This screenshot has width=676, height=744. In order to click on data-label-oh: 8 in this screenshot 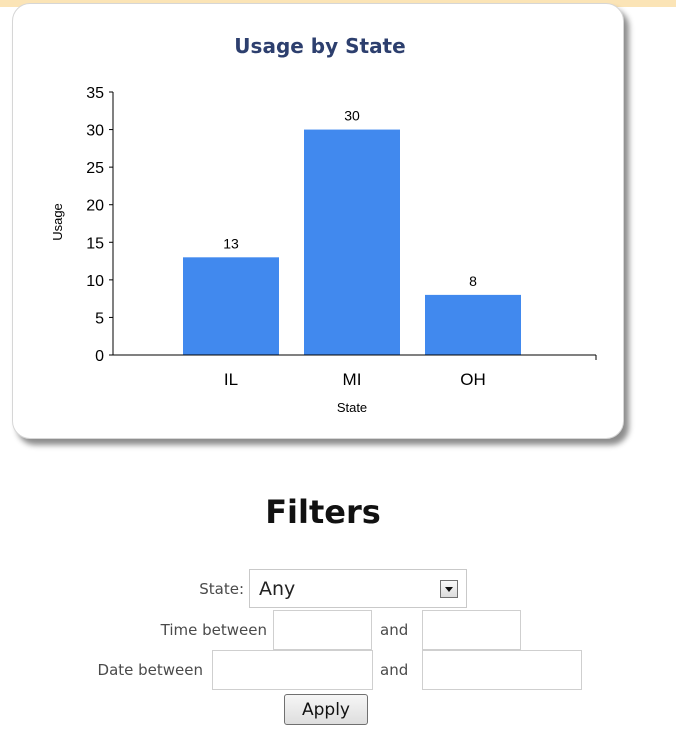, I will do `click(473, 281)`.